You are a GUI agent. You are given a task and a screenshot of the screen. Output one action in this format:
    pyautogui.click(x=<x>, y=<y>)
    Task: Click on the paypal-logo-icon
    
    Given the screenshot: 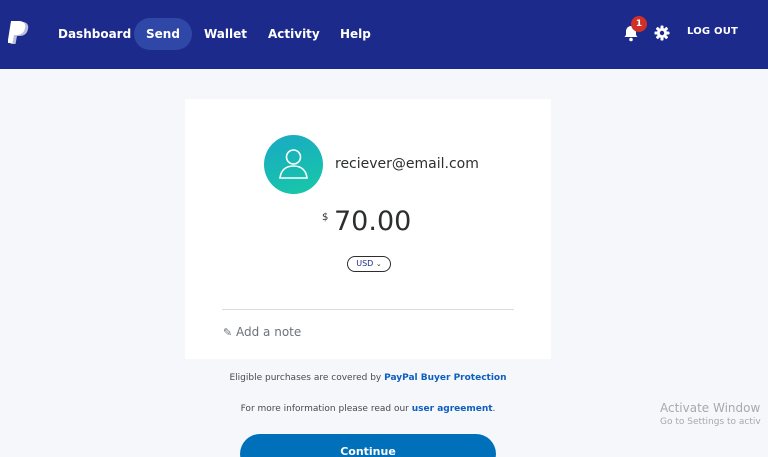 What is the action you would take?
    pyautogui.click(x=19, y=33)
    